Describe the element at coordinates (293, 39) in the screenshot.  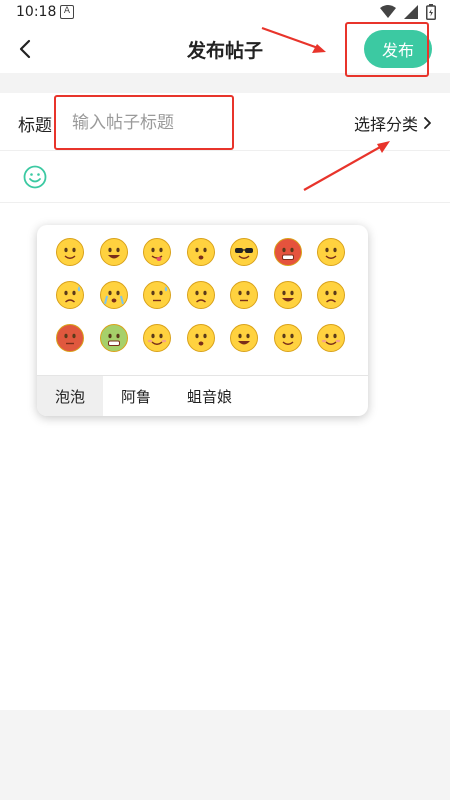
I see `arrow-to-publish` at that location.